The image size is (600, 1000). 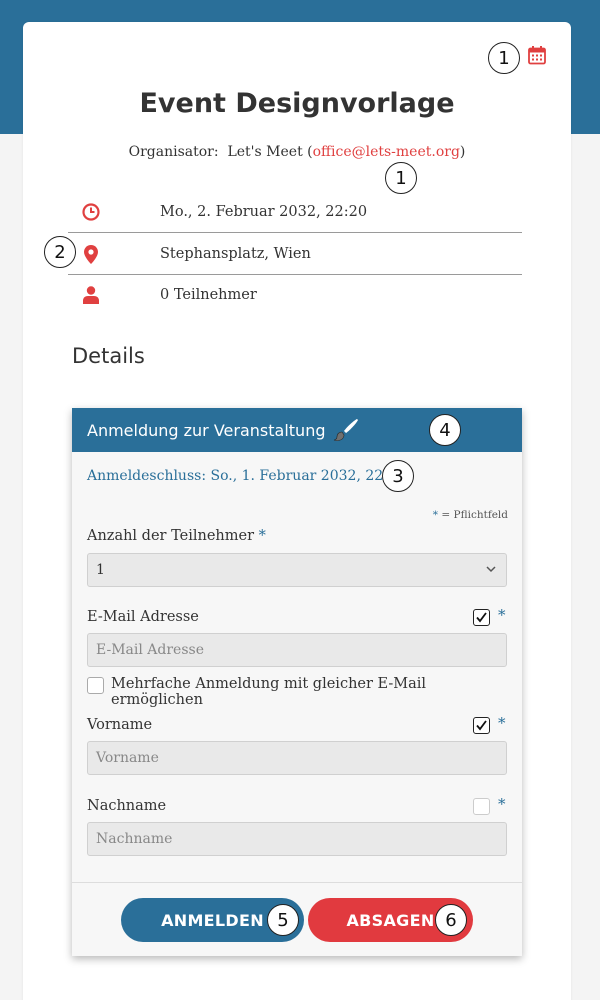 What do you see at coordinates (235, 254) in the screenshot?
I see `event-location: Stephansplatz, Wien` at bounding box center [235, 254].